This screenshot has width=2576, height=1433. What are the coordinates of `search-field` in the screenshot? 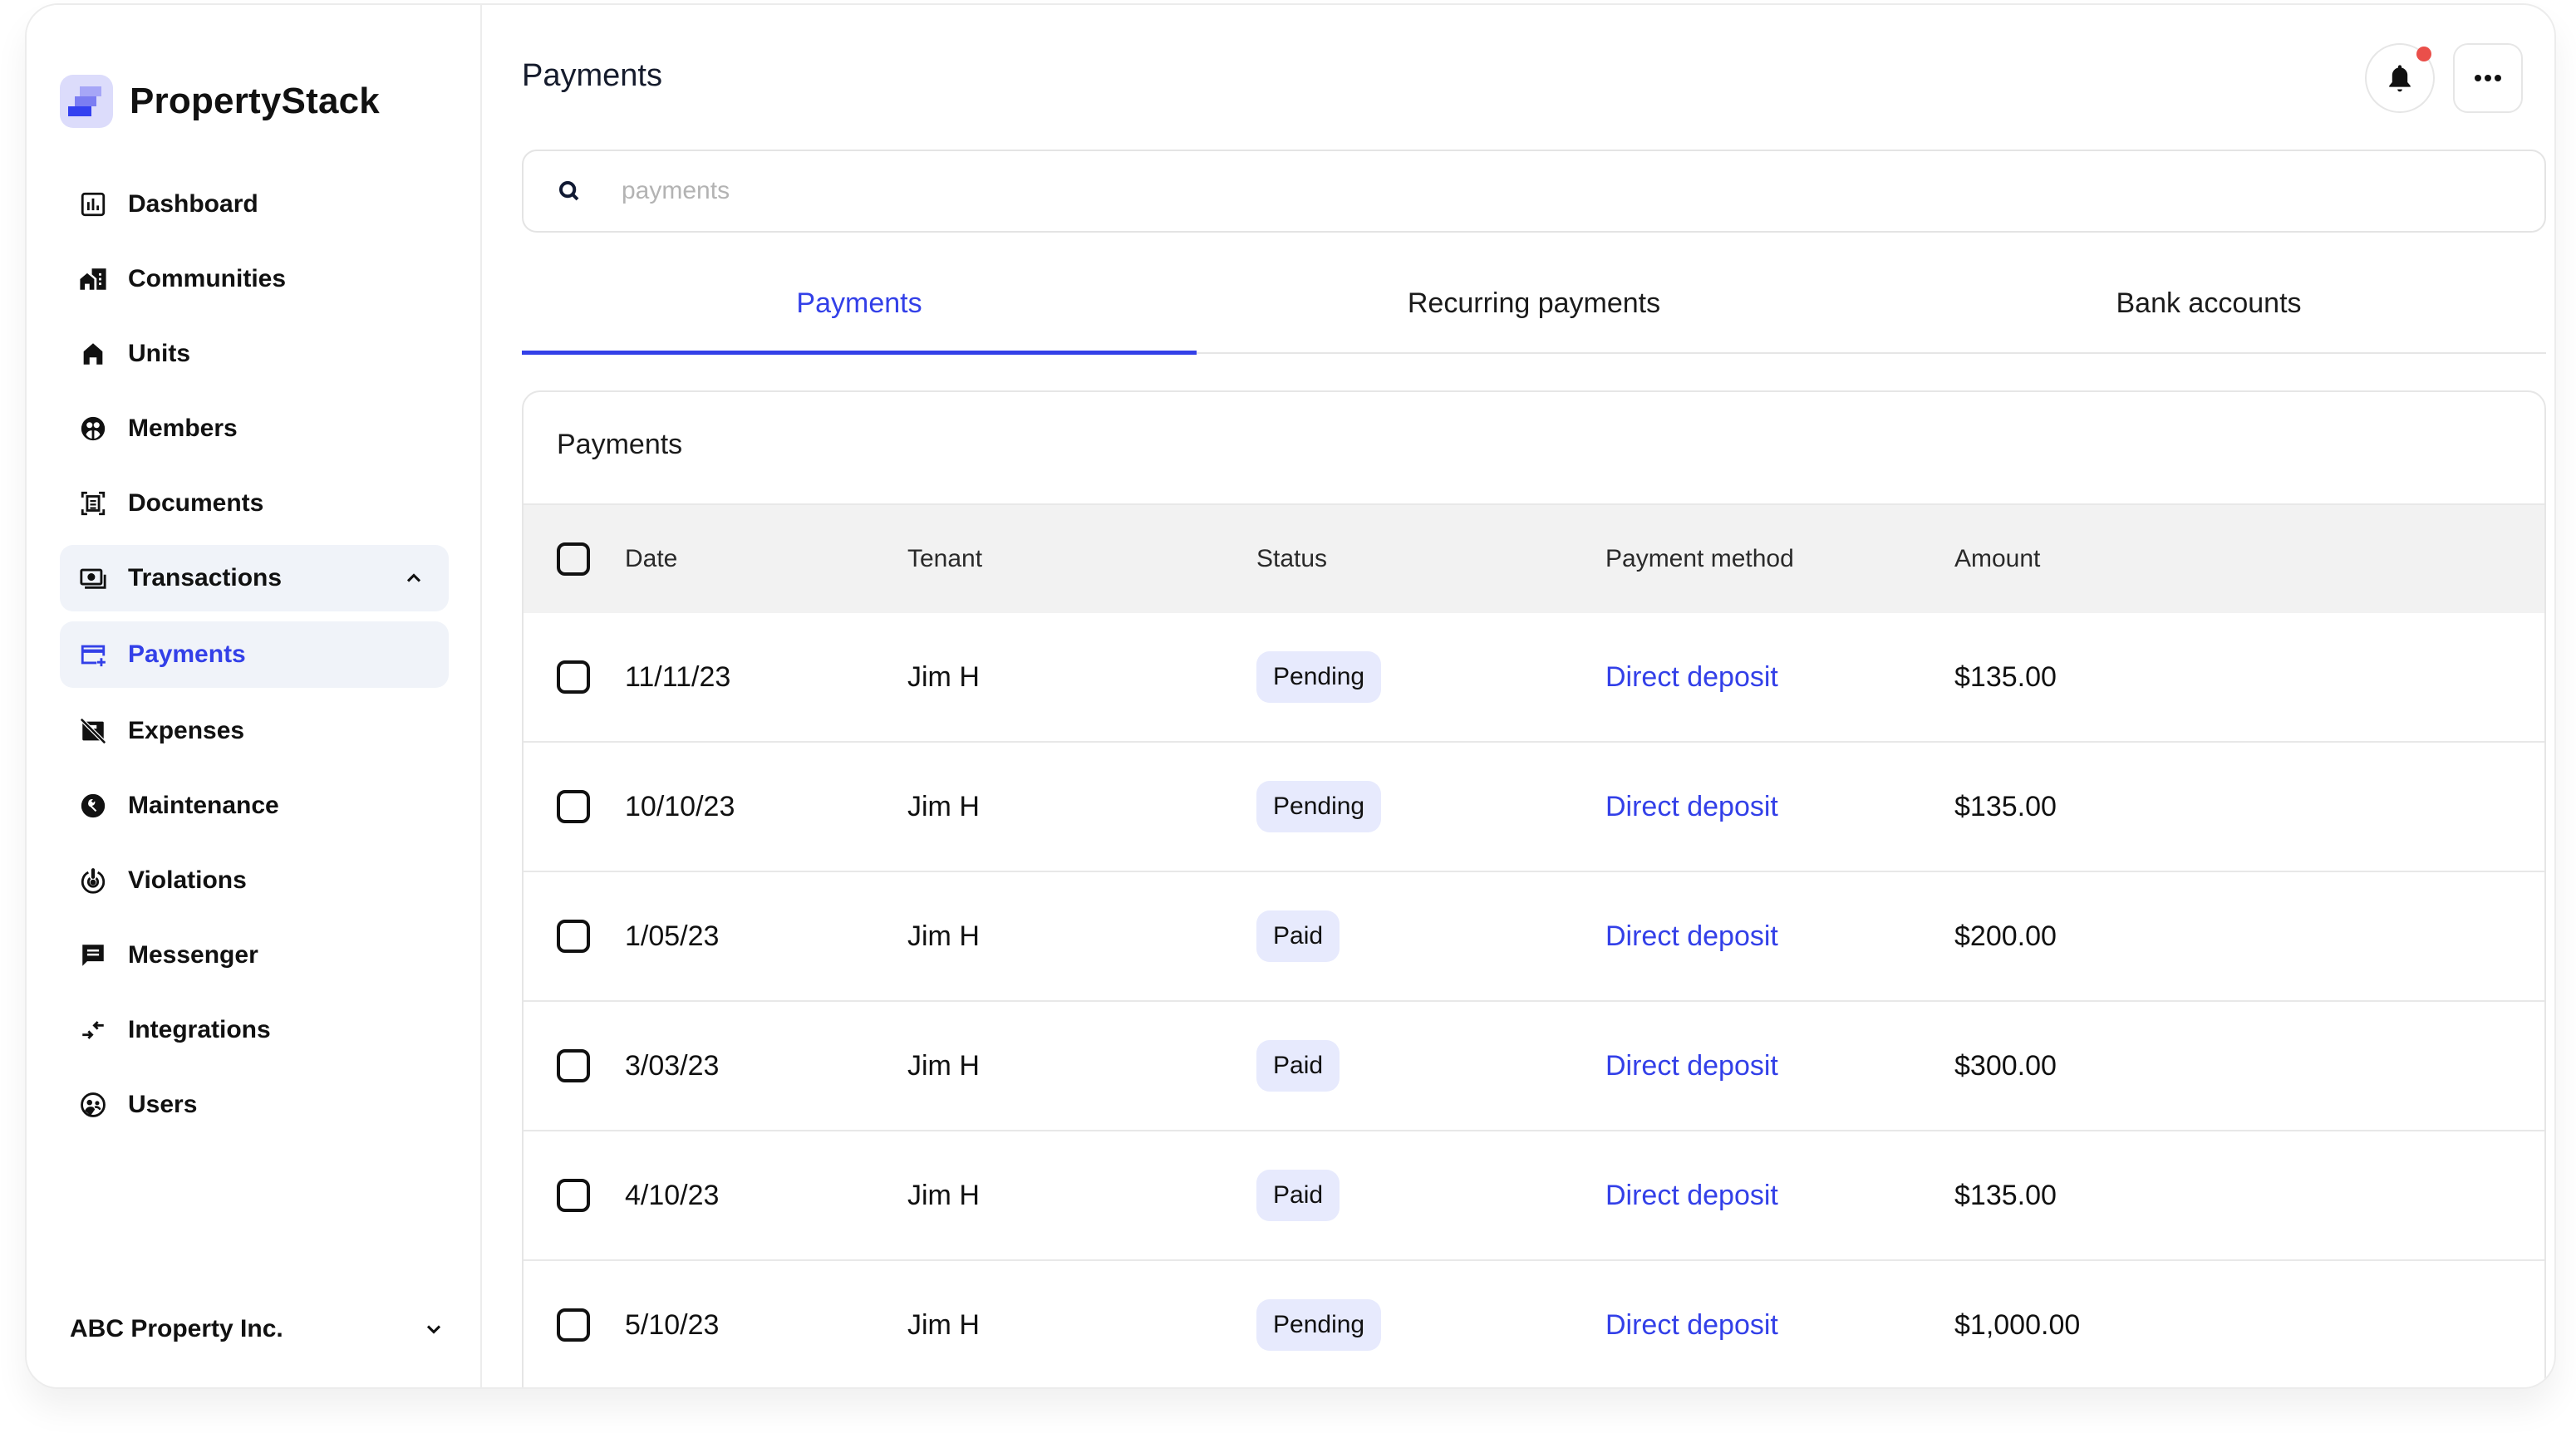 It's located at (1534, 192).